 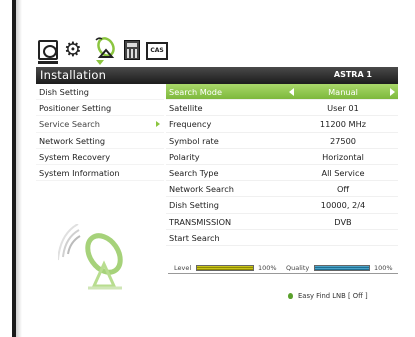 What do you see at coordinates (73, 75) in the screenshot?
I see `page-title: Installation` at bounding box center [73, 75].